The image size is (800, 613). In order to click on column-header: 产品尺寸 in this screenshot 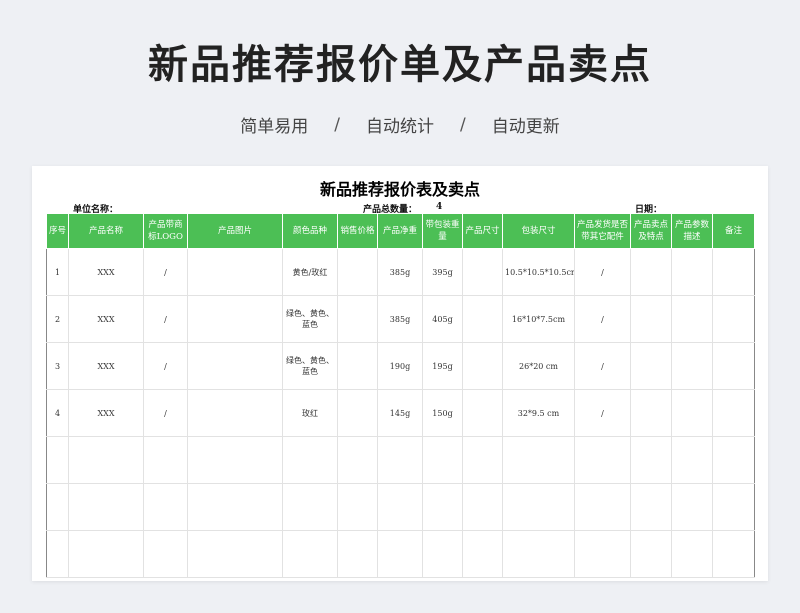, I will do `click(482, 231)`.